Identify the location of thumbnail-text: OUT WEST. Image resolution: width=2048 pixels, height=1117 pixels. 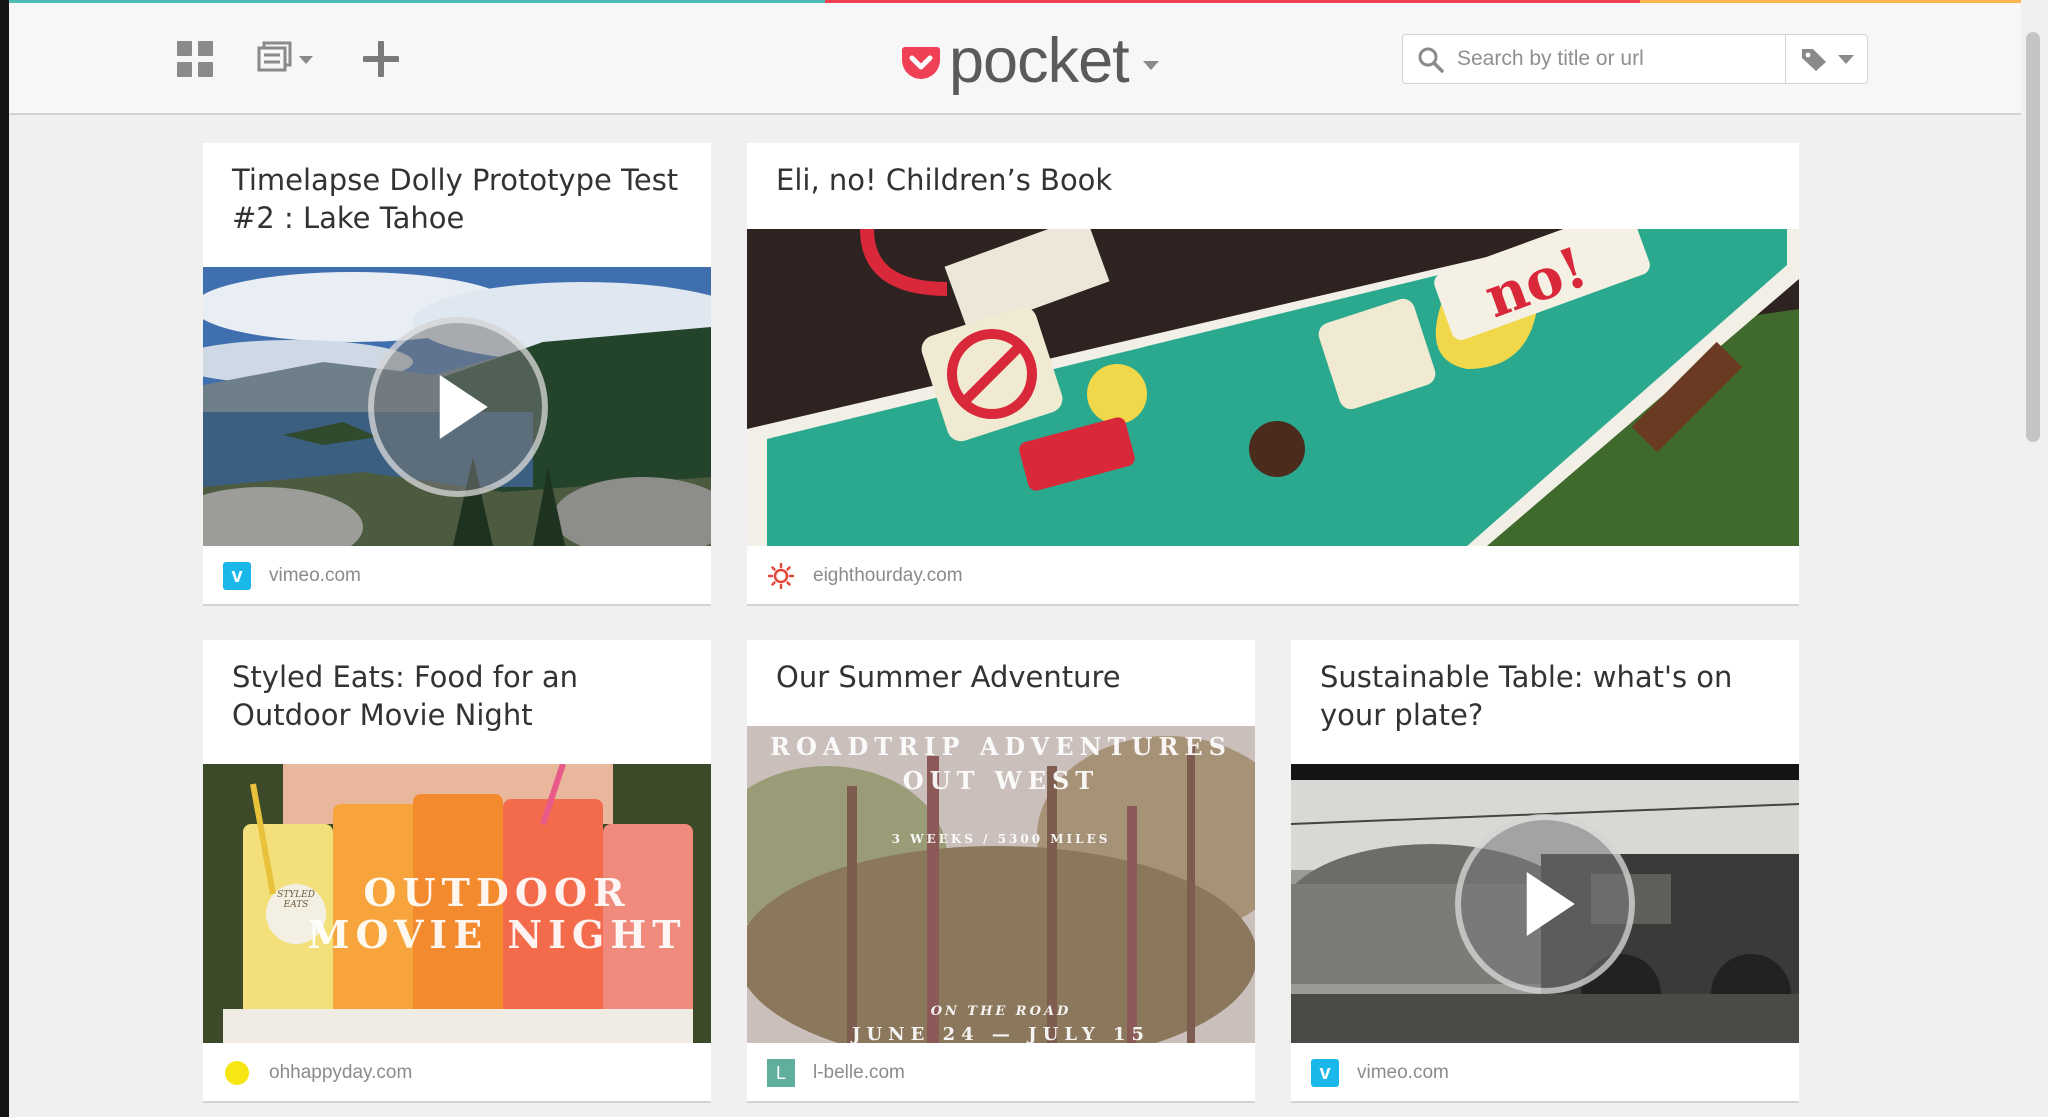
(1001, 780).